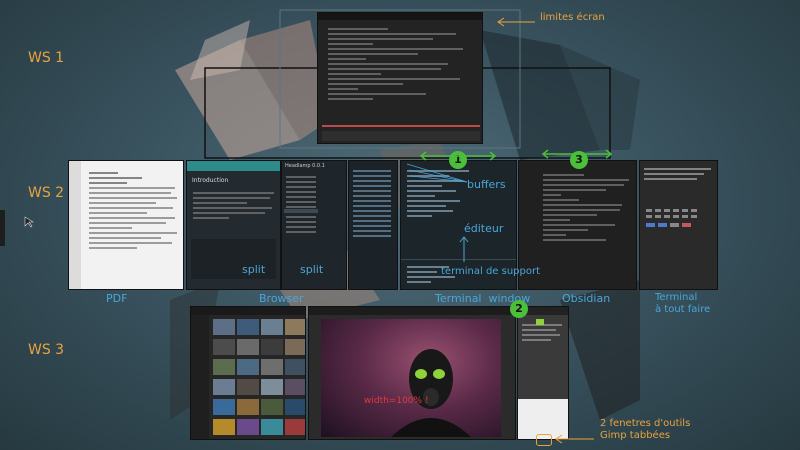 The image size is (800, 450). What do you see at coordinates (645, 429) in the screenshot?
I see `gimp-tools-label: 2 fenetres d'outils Gimp tabbées` at bounding box center [645, 429].